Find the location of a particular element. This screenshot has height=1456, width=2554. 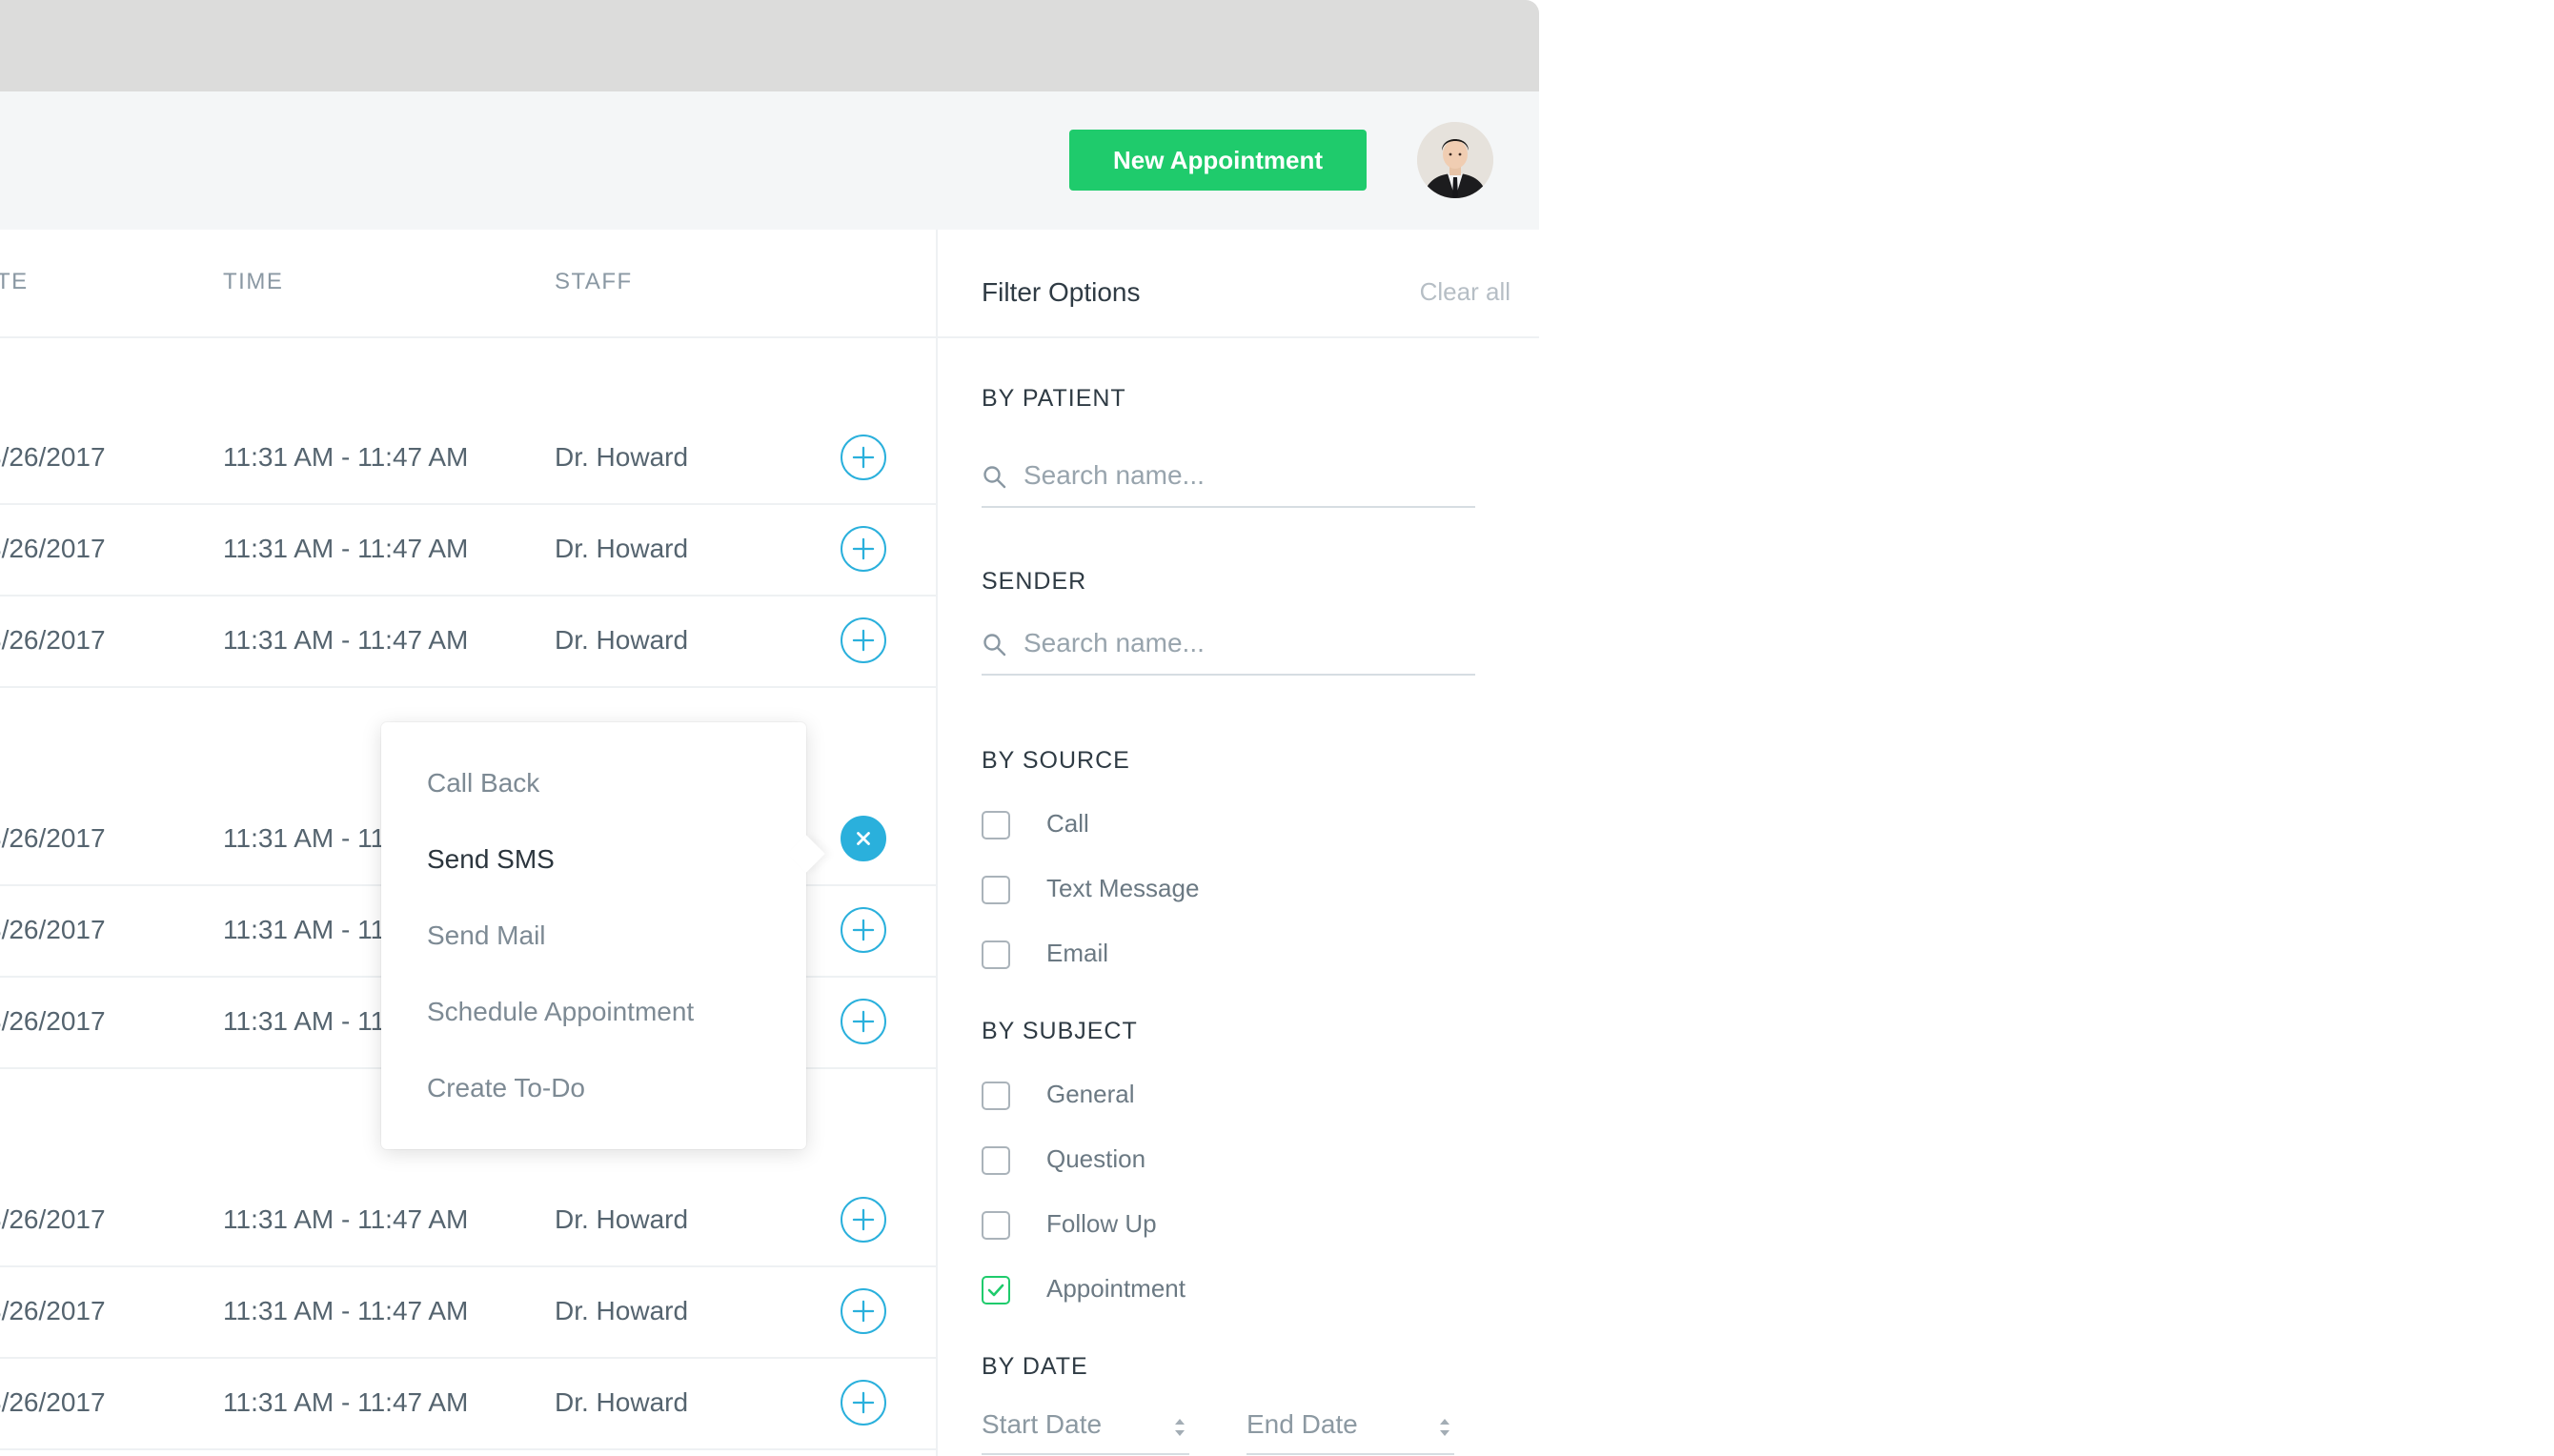

filter-title: Filter Options is located at coordinates (1061, 292).